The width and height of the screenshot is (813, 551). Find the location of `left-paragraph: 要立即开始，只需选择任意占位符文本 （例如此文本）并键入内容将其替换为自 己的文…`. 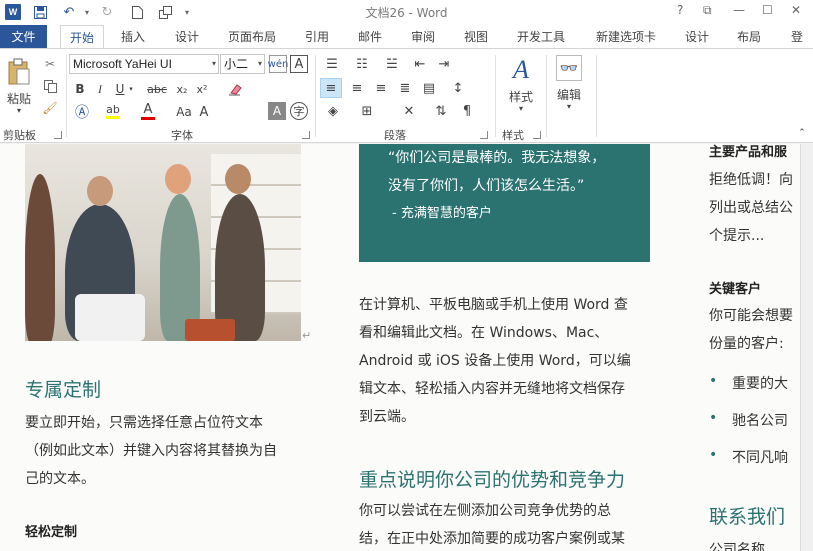

left-paragraph: 要立即开始，只需选择任意占位符文本 （例如此文本）并键入内容将其替换为自 己的文… is located at coordinates (175, 451).